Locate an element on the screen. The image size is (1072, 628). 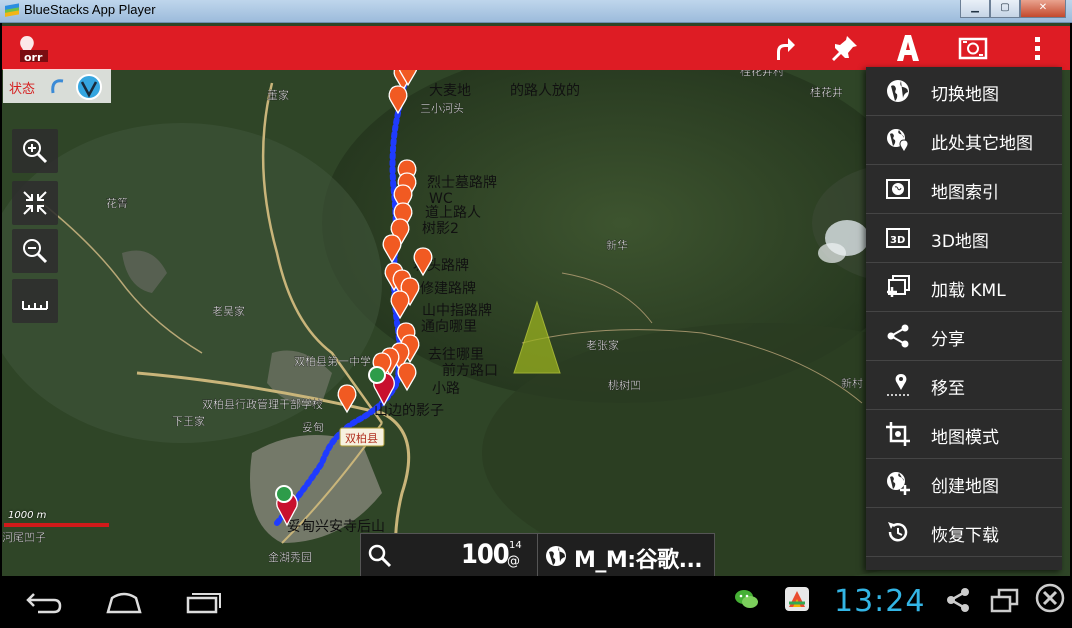
search-zoom-panel: 100 14 @ is located at coordinates (449, 556).